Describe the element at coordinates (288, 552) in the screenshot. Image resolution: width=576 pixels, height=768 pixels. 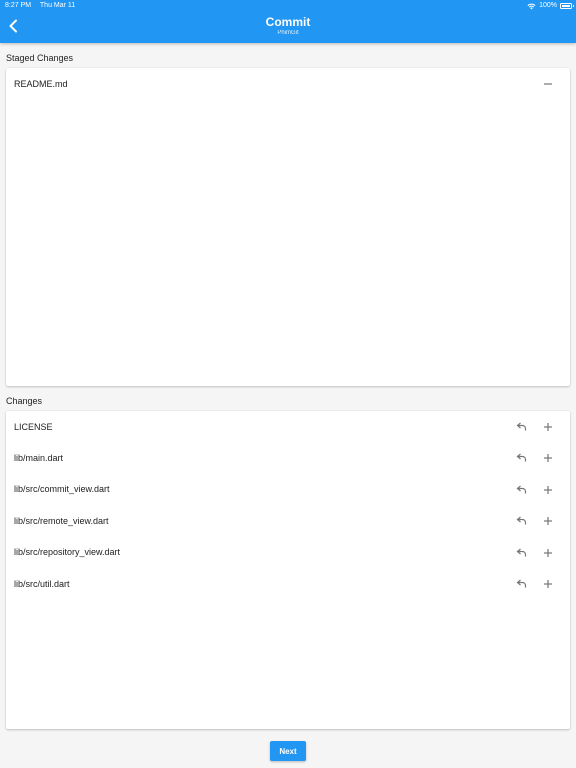
I see `change-item: lib/src/repository_view.dart` at that location.